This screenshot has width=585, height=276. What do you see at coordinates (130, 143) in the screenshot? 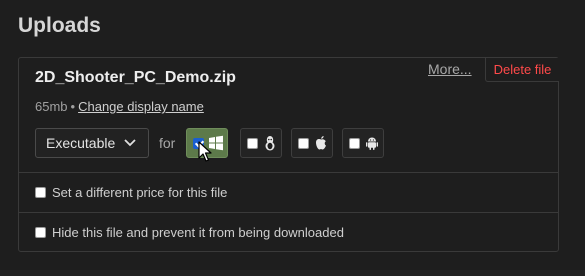
I see `chevron-down-icon` at bounding box center [130, 143].